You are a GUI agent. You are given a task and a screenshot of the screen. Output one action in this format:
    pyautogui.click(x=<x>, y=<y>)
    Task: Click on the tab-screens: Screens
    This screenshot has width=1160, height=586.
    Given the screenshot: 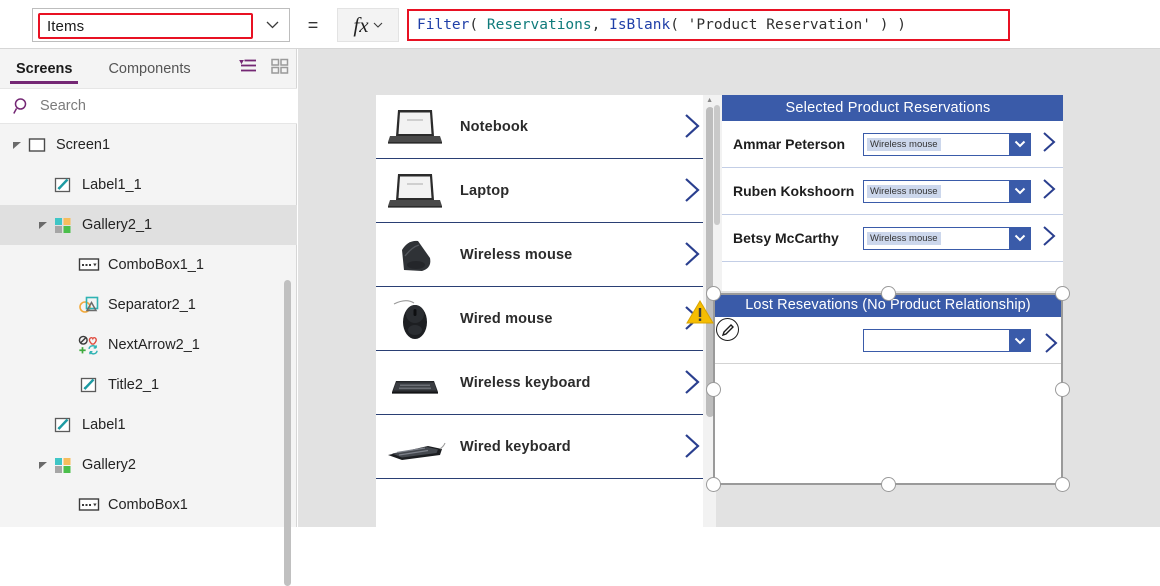 What is the action you would take?
    pyautogui.click(x=44, y=68)
    